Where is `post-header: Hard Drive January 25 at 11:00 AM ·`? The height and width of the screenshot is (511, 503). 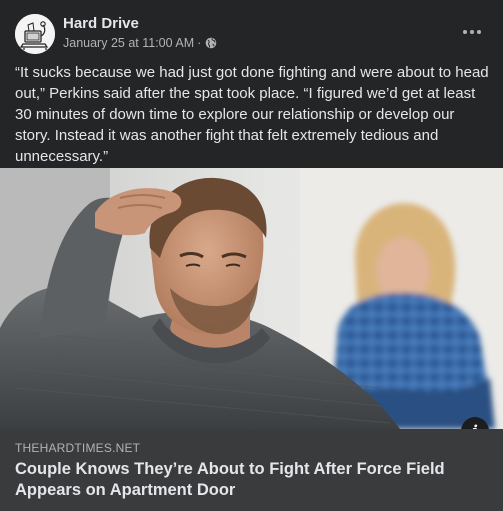 post-header: Hard Drive January 25 at 11:00 AM · is located at coordinates (251, 30).